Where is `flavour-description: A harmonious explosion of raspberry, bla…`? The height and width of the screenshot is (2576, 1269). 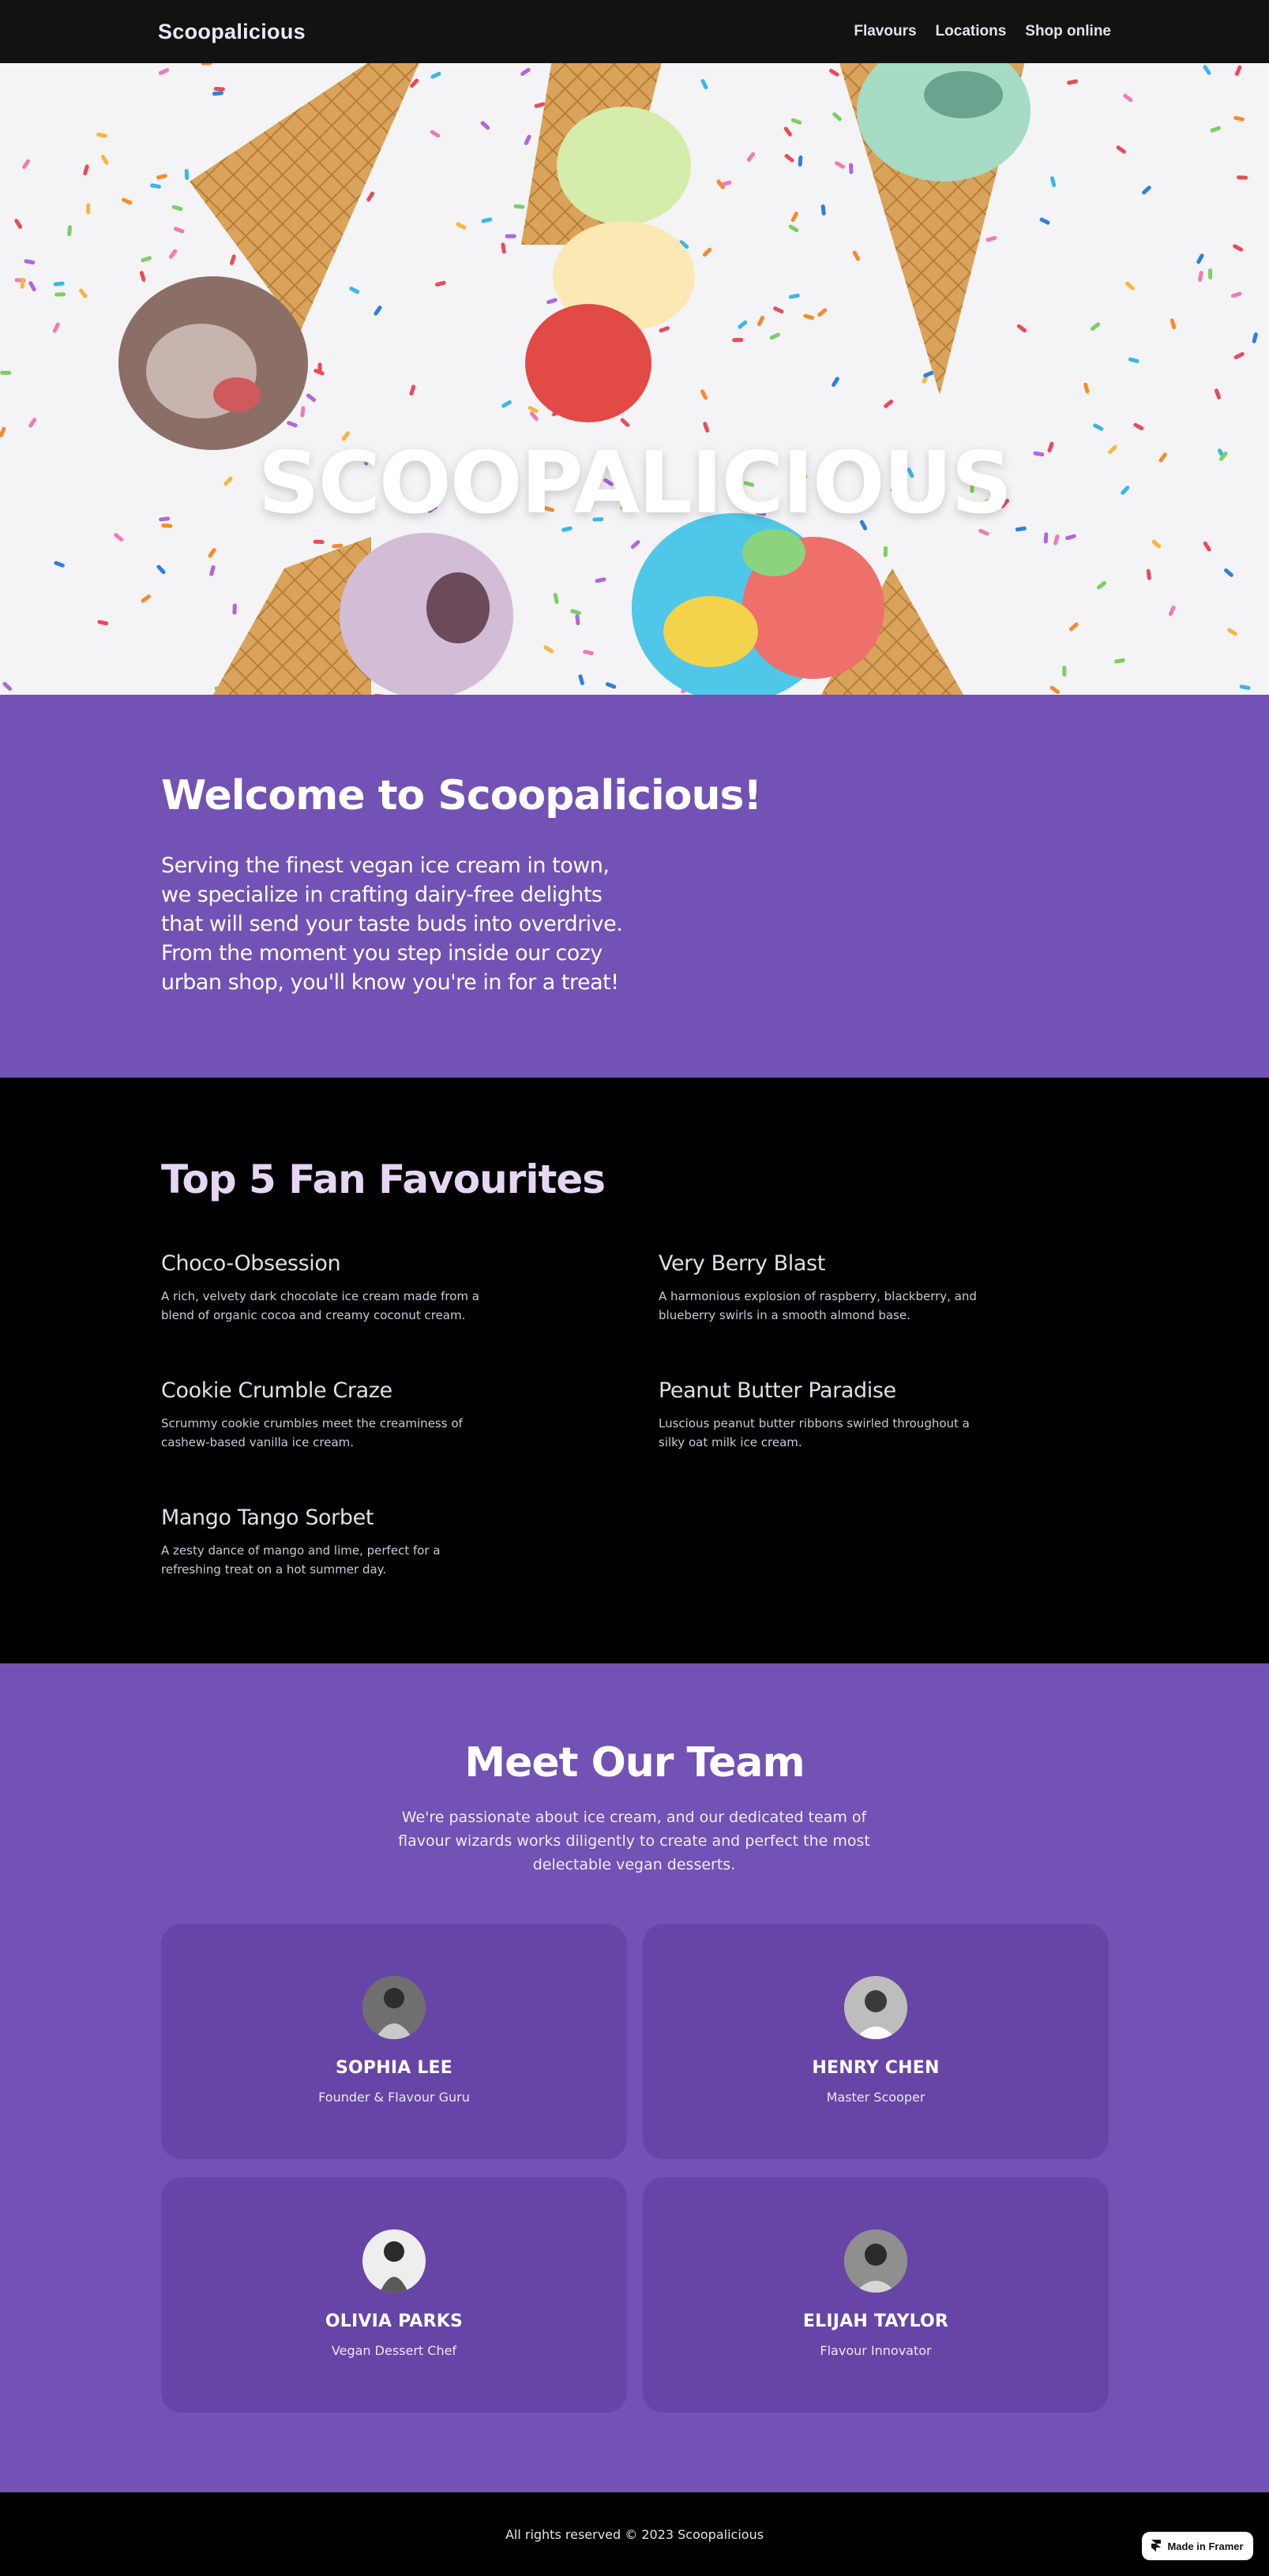
flavour-description: A harmonious explosion of raspberry, bla… is located at coordinates (818, 1305).